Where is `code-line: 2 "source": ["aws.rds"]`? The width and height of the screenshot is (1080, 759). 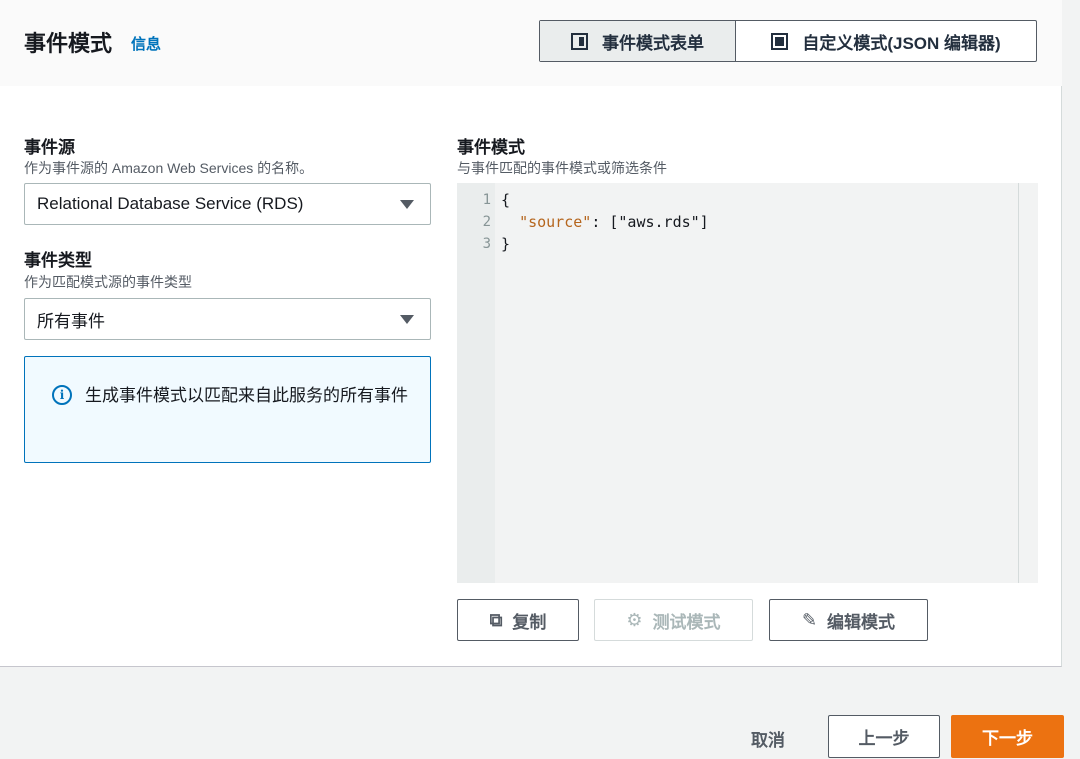 code-line: 2 "source": ["aws.rds"] is located at coordinates (717, 222).